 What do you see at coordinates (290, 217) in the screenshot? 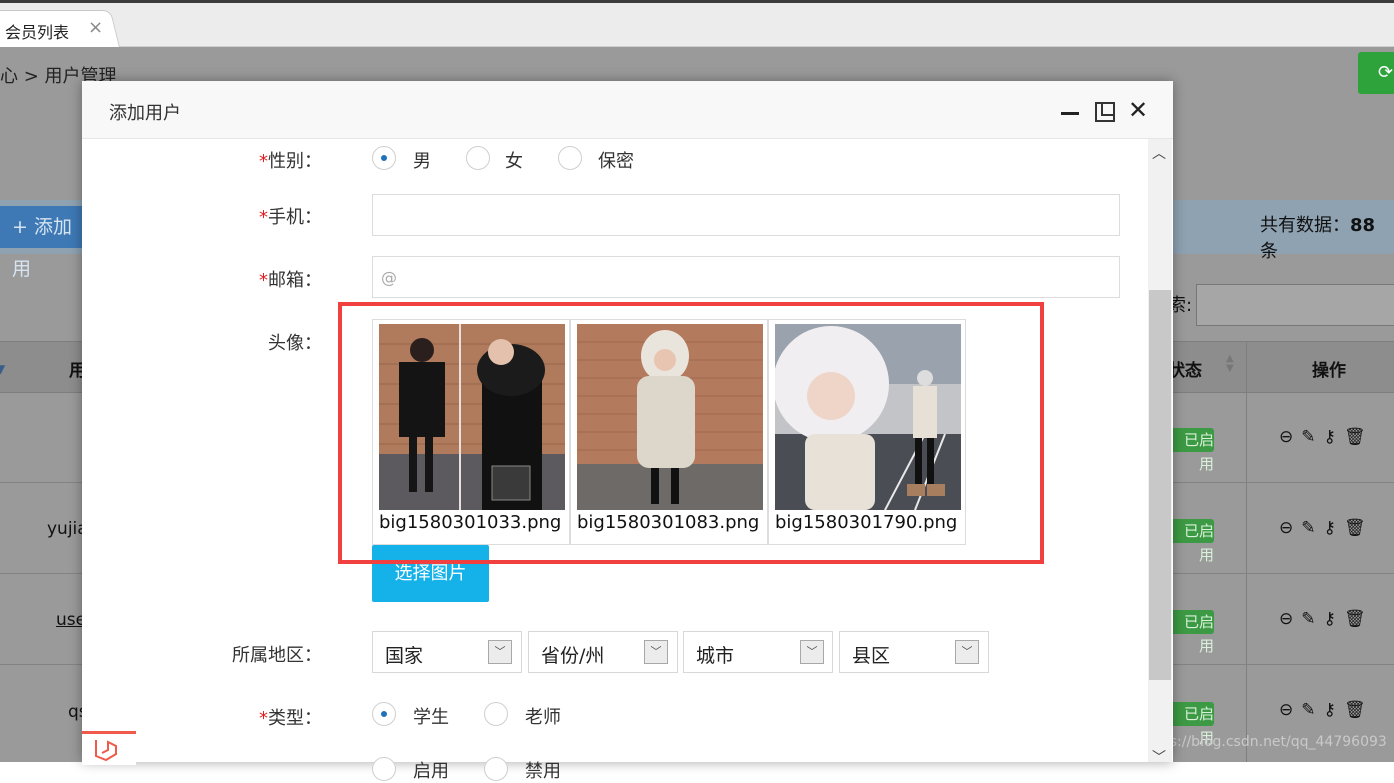
I see `phone-label: *手机：` at bounding box center [290, 217].